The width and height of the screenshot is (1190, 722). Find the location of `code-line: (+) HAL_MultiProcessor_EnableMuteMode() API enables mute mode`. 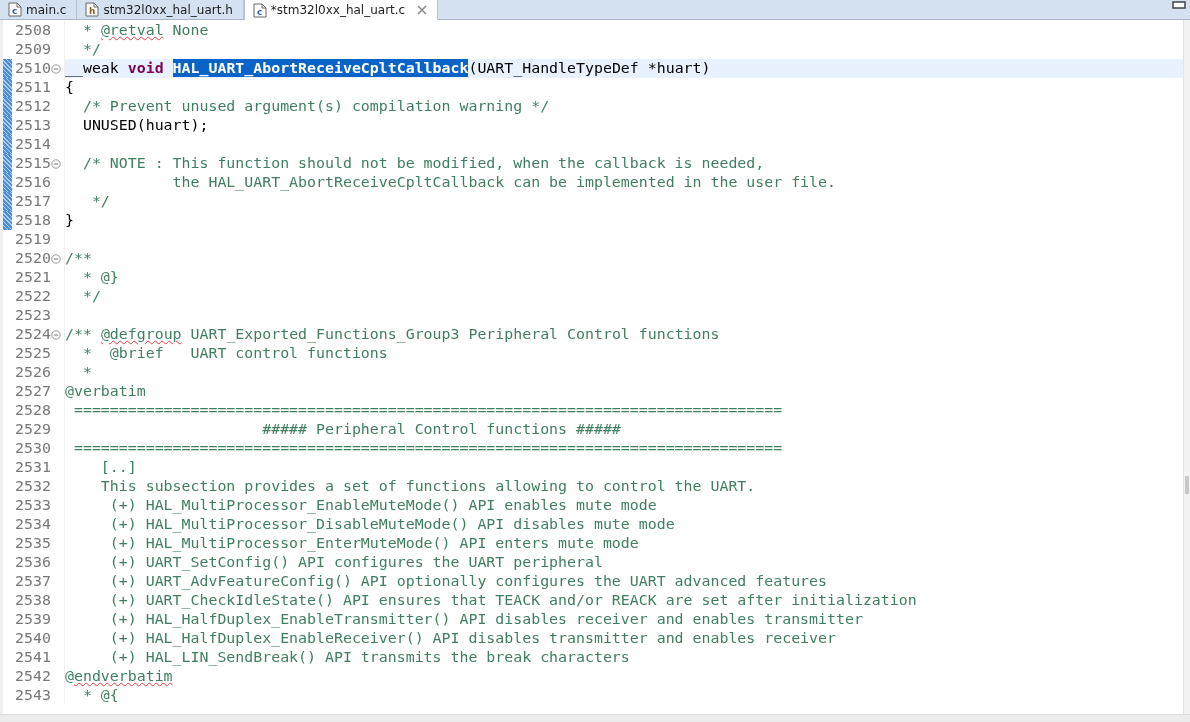

code-line: (+) HAL_MultiProcessor_EnableMuteMode() API enables mute mode is located at coordinates (383, 505).